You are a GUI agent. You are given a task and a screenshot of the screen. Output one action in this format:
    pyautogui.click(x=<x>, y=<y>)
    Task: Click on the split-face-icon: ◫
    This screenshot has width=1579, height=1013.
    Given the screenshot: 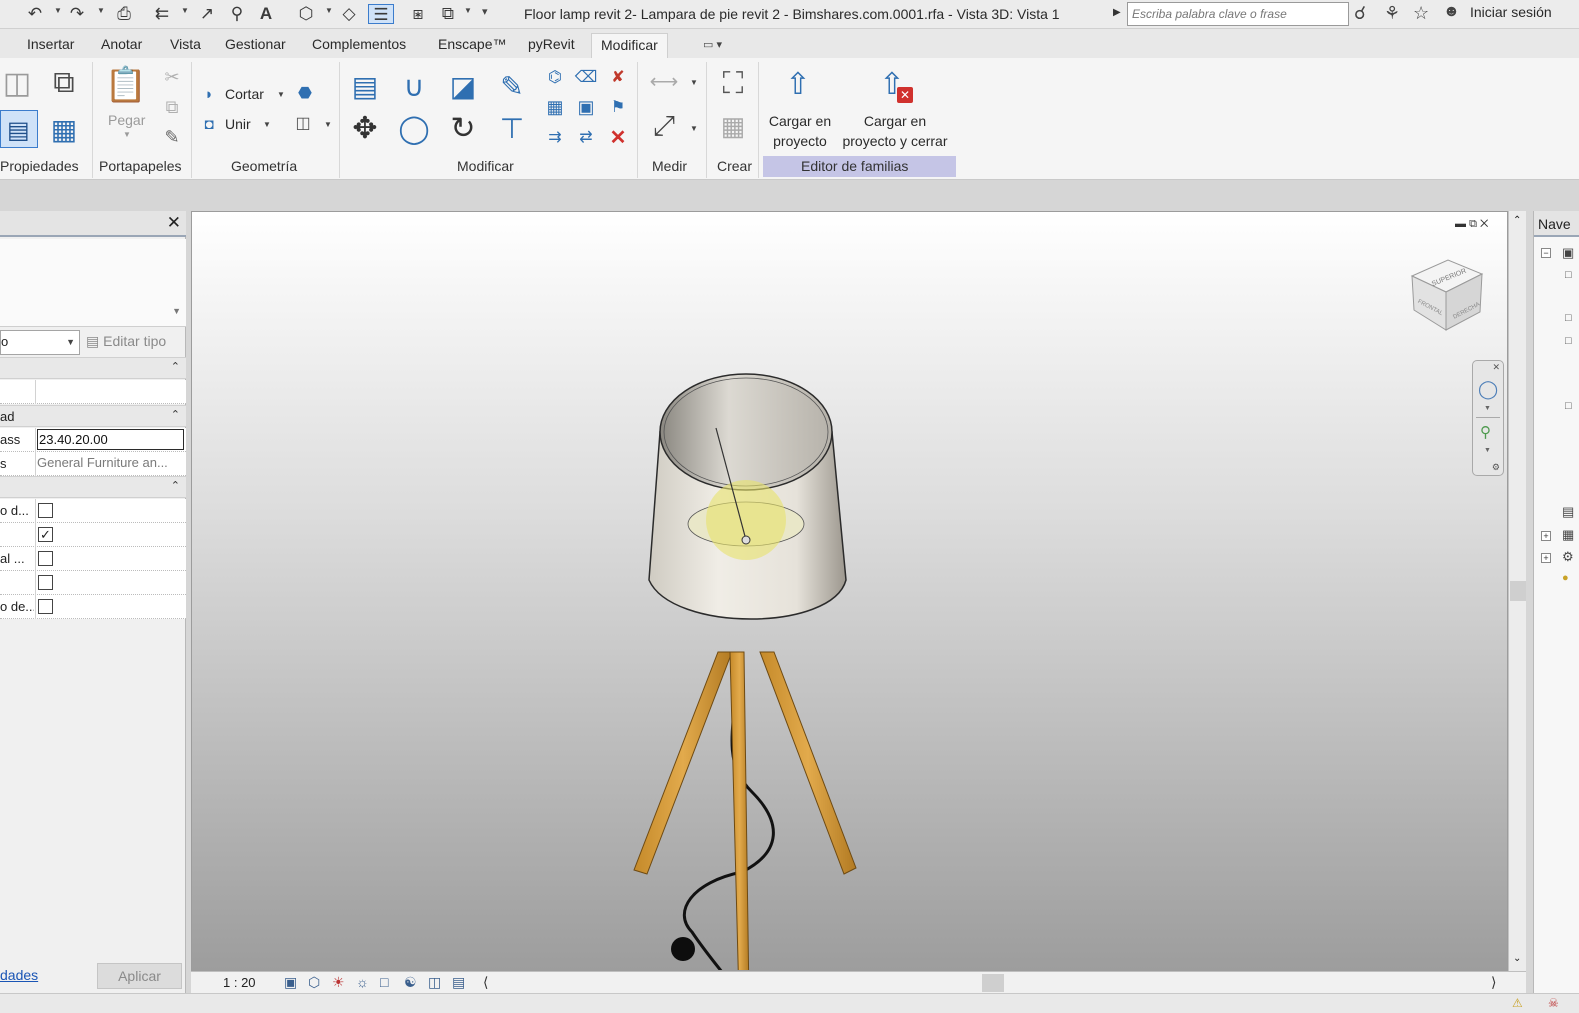 What is the action you would take?
    pyautogui.click(x=303, y=123)
    